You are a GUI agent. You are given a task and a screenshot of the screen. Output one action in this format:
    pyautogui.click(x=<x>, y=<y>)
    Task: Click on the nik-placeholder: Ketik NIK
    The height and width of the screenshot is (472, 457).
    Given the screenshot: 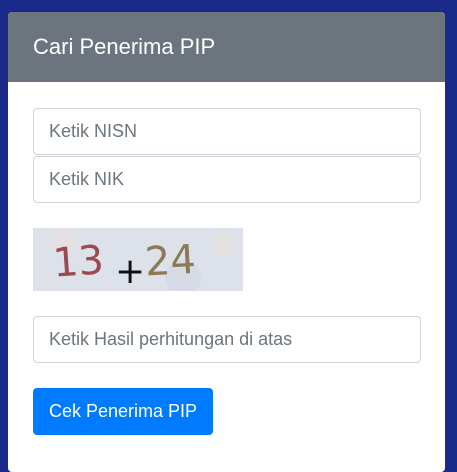 What is the action you would take?
    pyautogui.click(x=87, y=179)
    